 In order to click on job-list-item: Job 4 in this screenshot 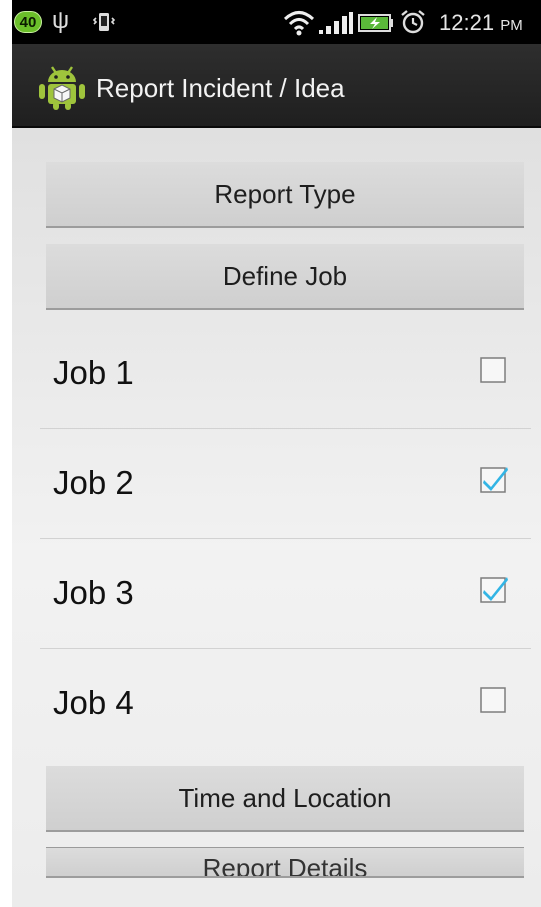, I will do `click(285, 706)`.